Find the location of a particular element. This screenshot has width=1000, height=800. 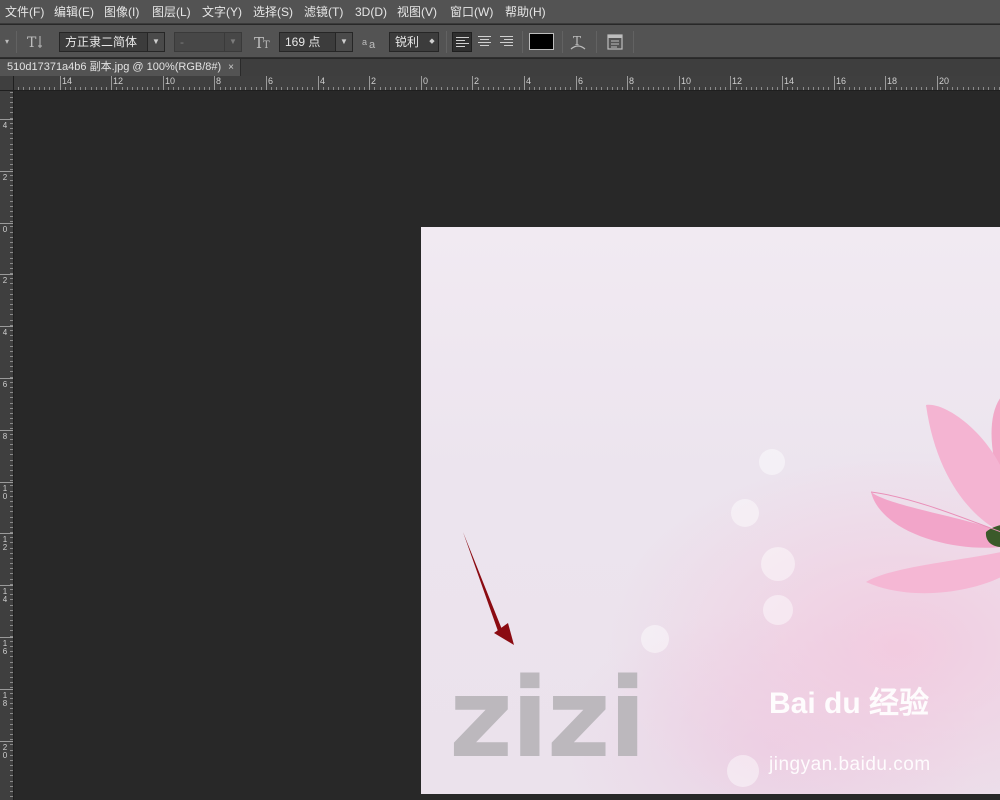

align-right-button is located at coordinates (507, 42).